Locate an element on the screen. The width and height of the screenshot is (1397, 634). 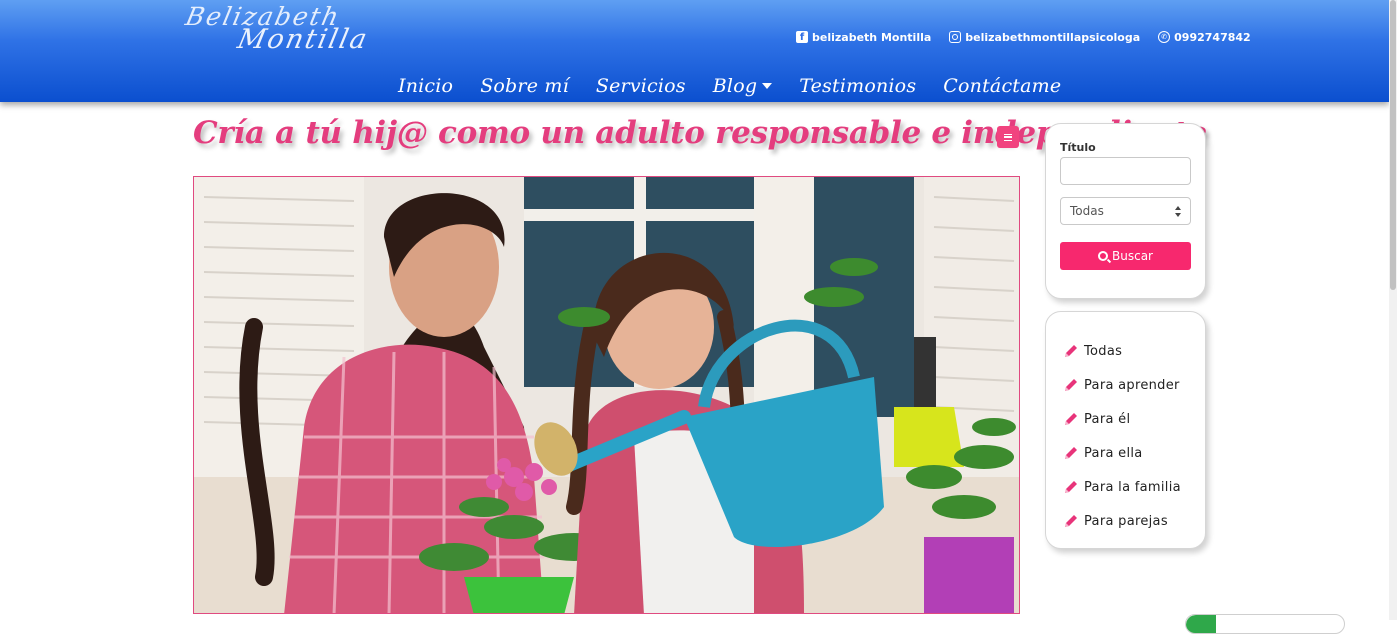
search-button: Buscar is located at coordinates (1125, 256).